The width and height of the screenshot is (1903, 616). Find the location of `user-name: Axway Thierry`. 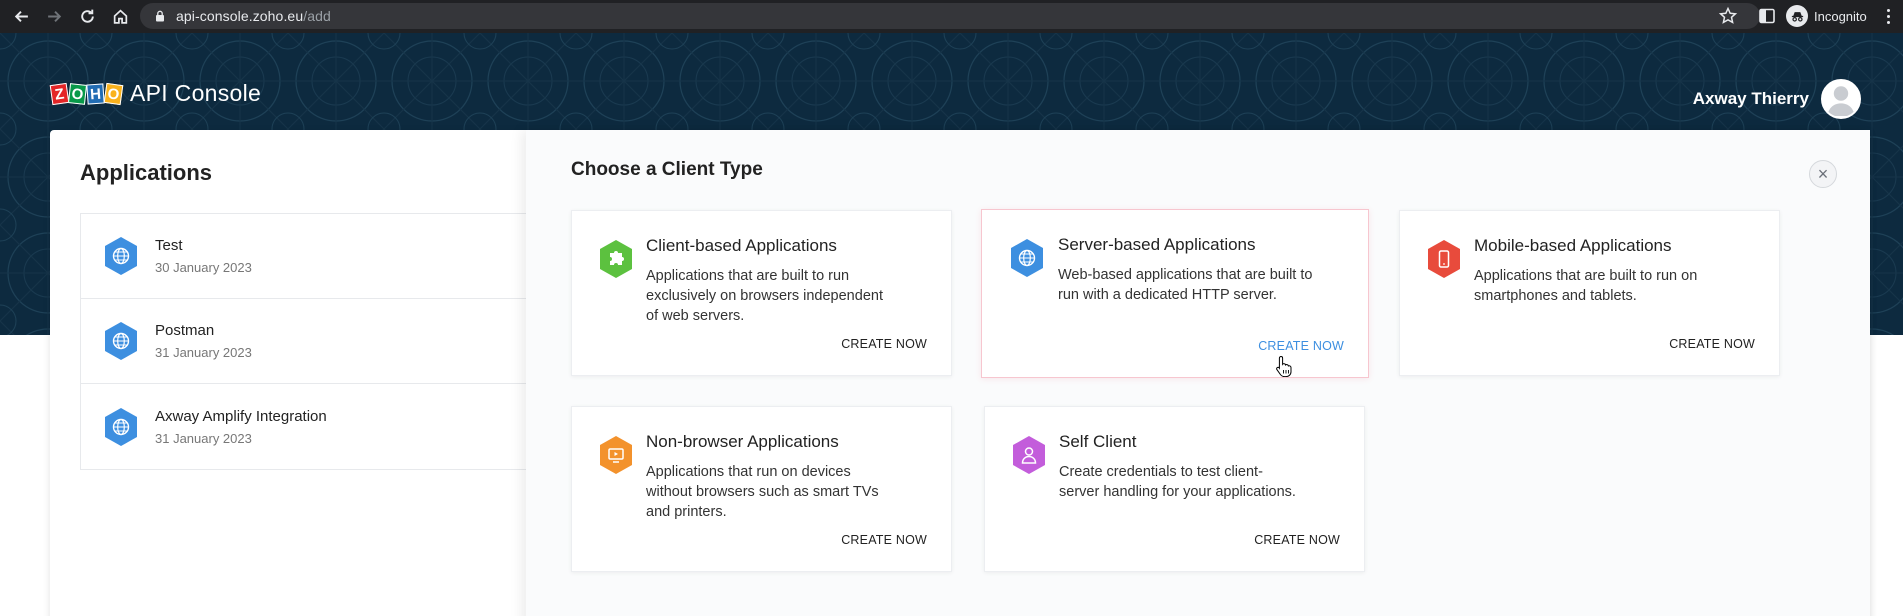

user-name: Axway Thierry is located at coordinates (1750, 98).